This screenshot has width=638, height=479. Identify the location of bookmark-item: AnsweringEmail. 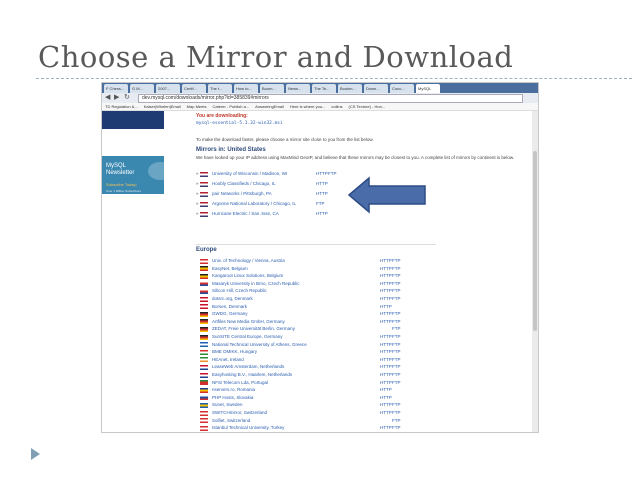
(269, 106).